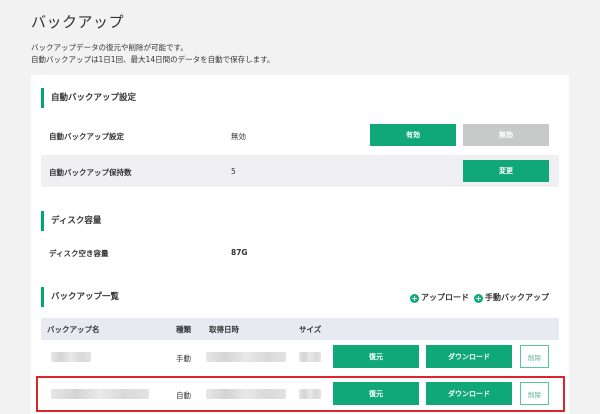 The width and height of the screenshot is (600, 414). What do you see at coordinates (71, 357) in the screenshot?
I see `backup-name-redacted` at bounding box center [71, 357].